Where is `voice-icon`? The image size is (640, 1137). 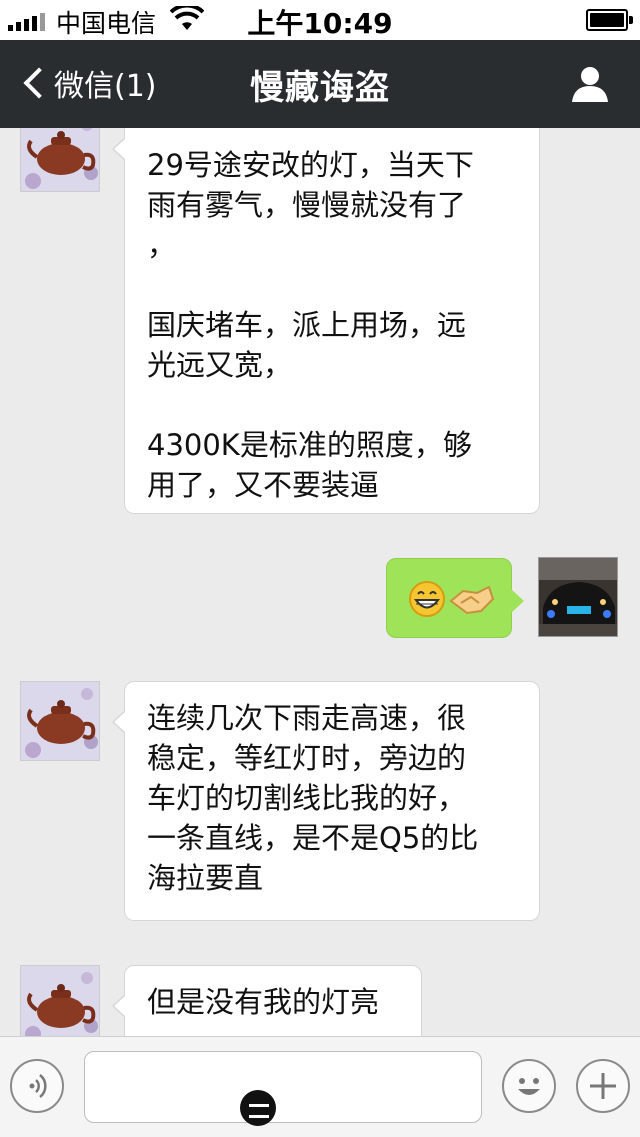 voice-icon is located at coordinates (38, 1086).